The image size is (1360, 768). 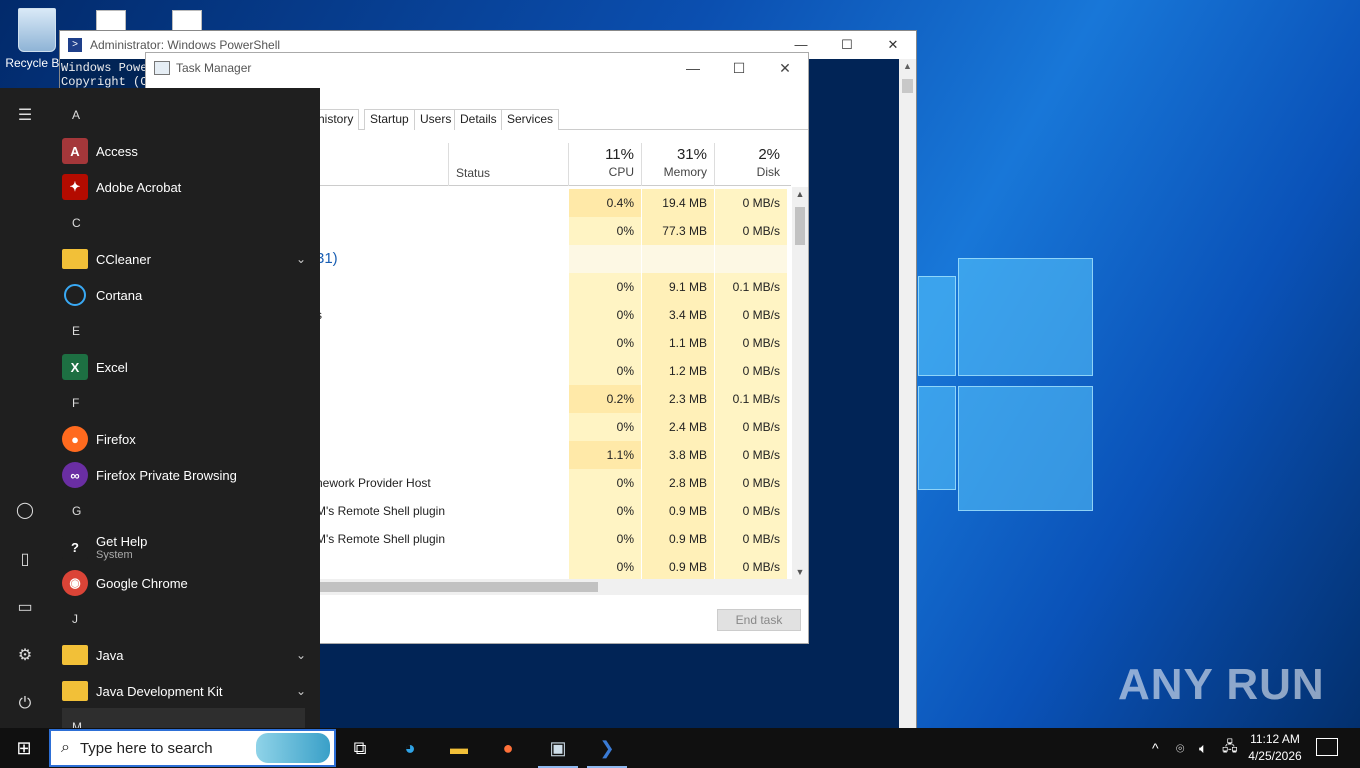 What do you see at coordinates (604, 164) in the screenshot?
I see `cpu-column-header: 11% CPU` at bounding box center [604, 164].